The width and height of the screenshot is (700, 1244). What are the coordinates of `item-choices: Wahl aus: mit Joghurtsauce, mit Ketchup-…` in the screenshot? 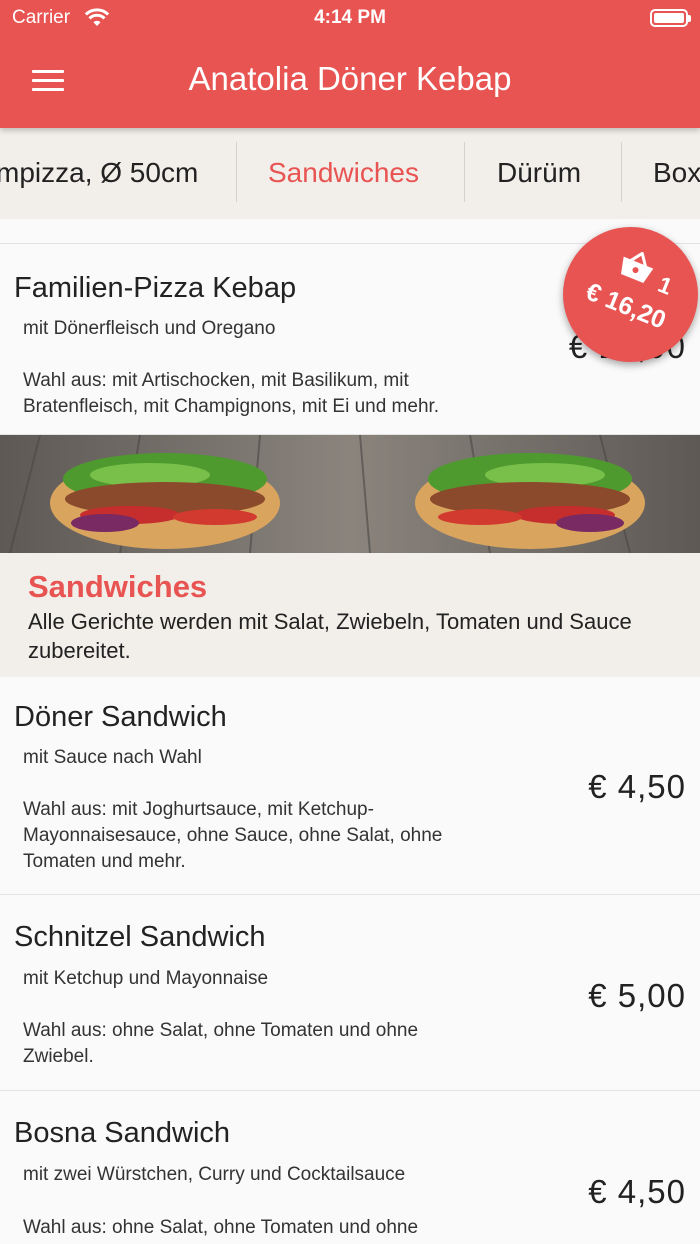 It's located at (233, 835).